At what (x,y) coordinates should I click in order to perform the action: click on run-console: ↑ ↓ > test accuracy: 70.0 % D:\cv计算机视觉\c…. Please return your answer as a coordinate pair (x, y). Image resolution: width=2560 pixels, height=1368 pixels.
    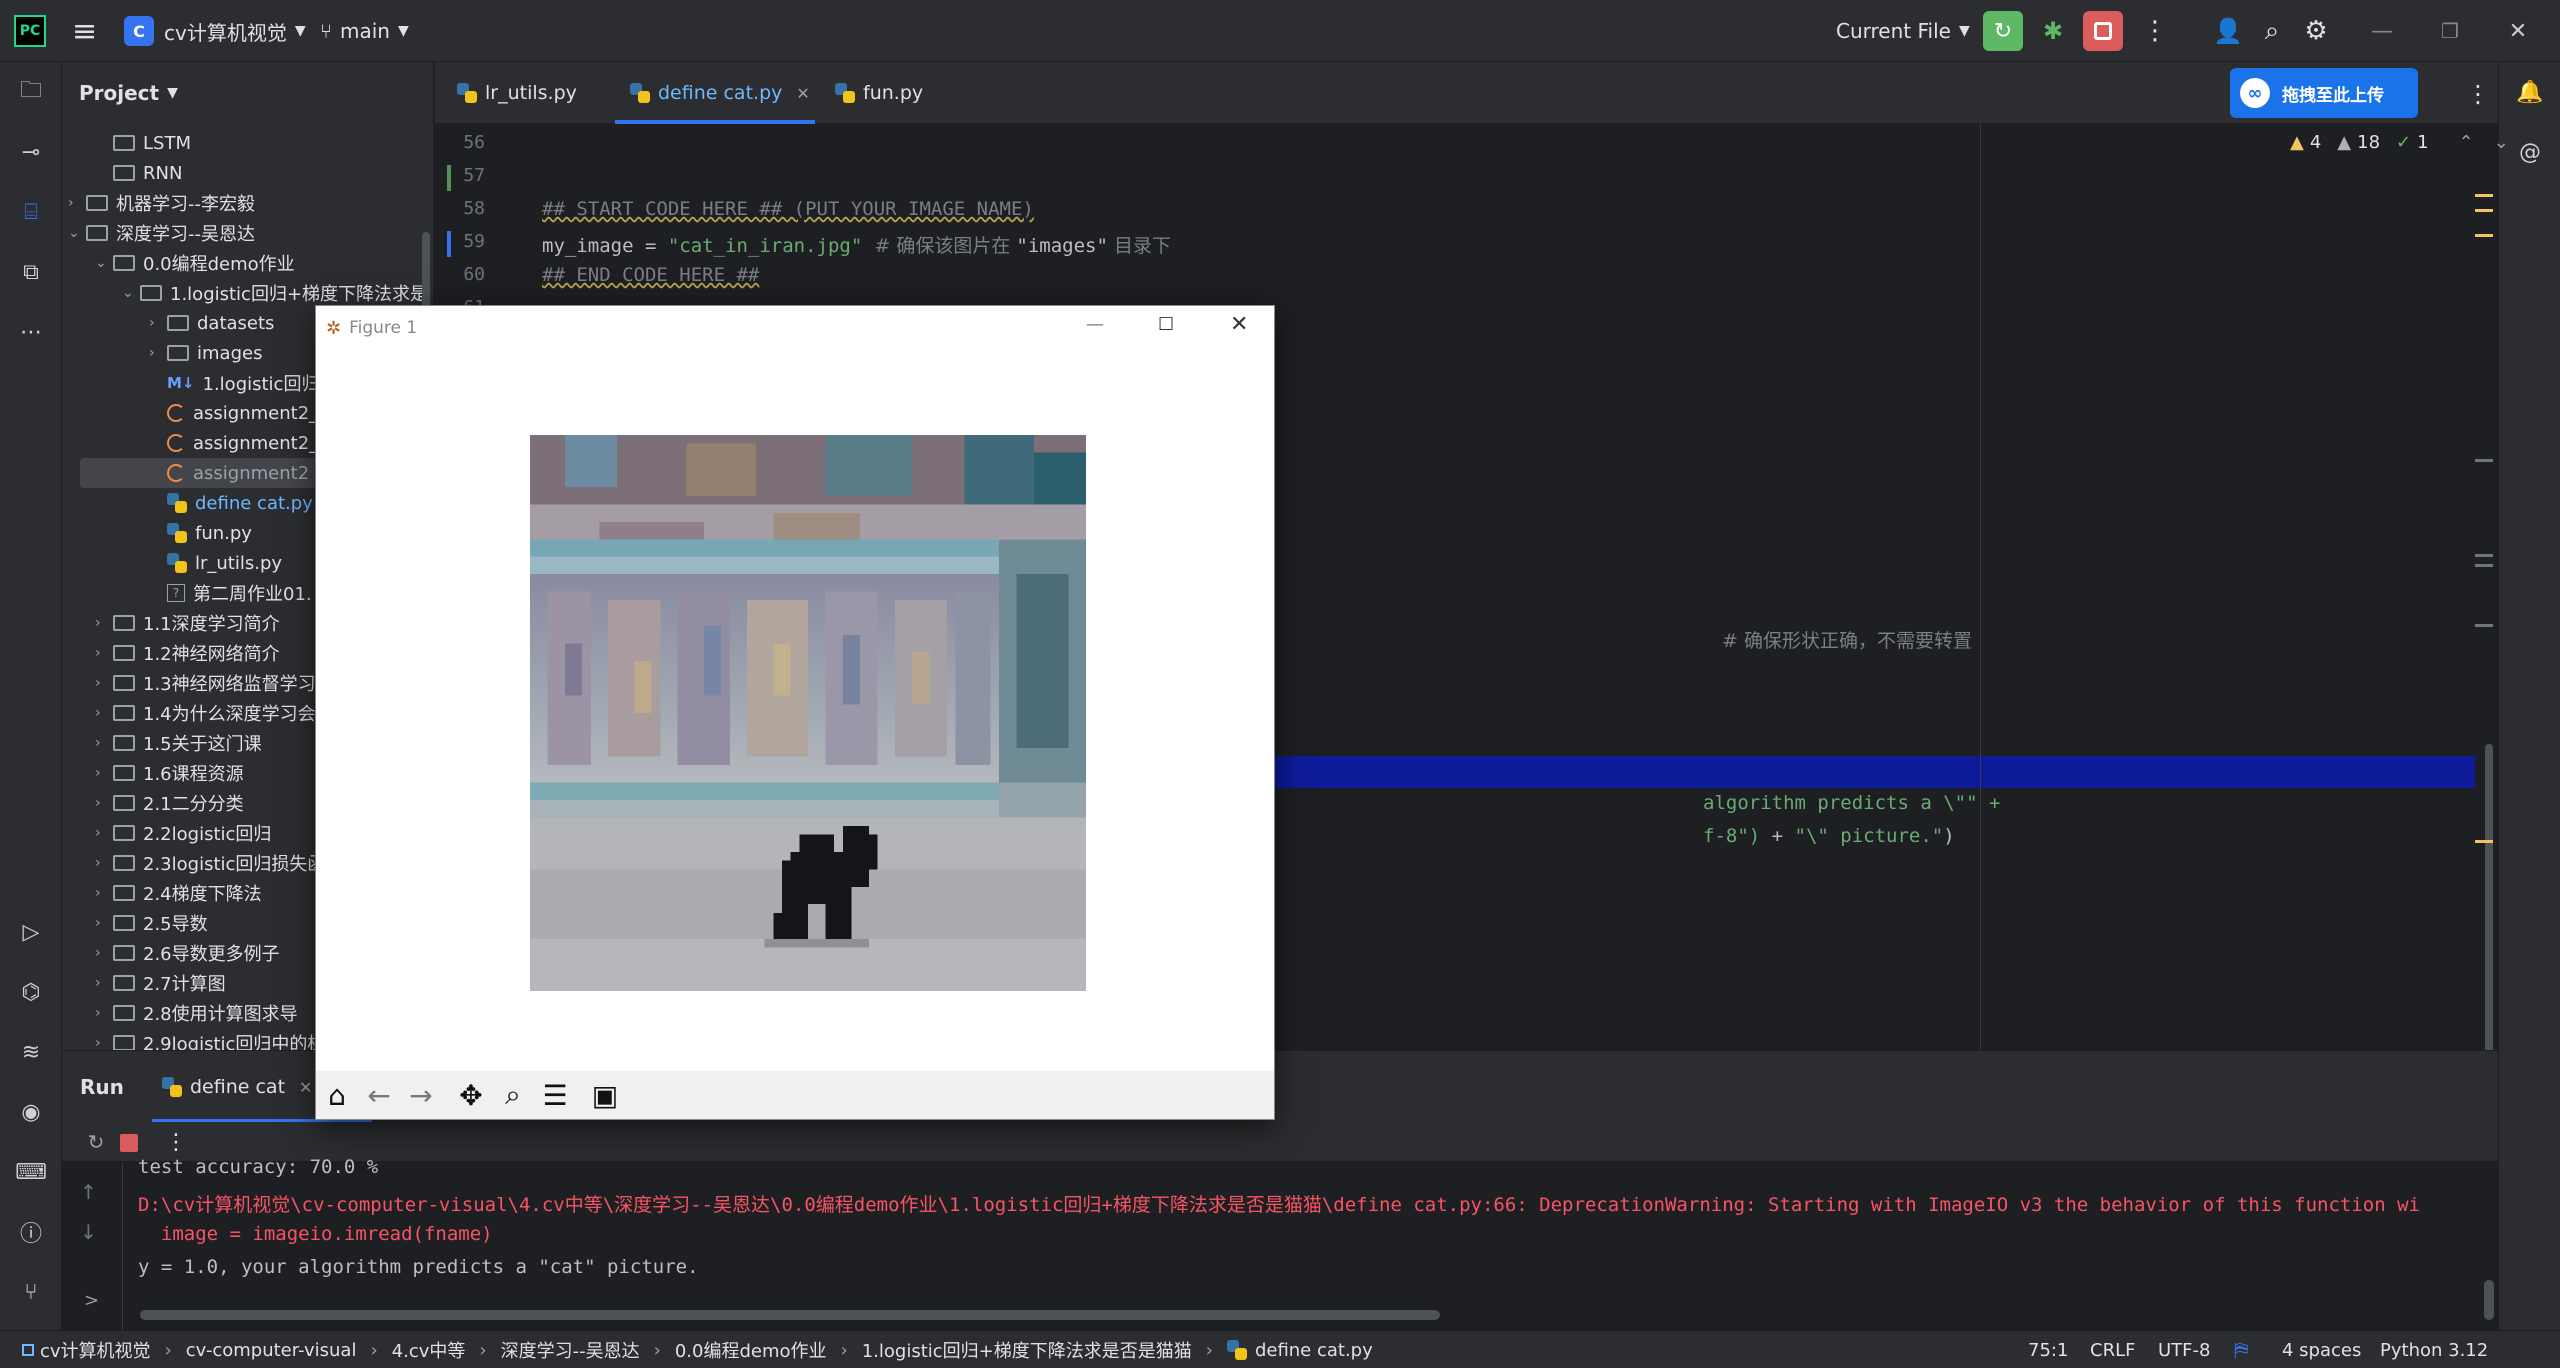
    Looking at the image, I should click on (1280, 1243).